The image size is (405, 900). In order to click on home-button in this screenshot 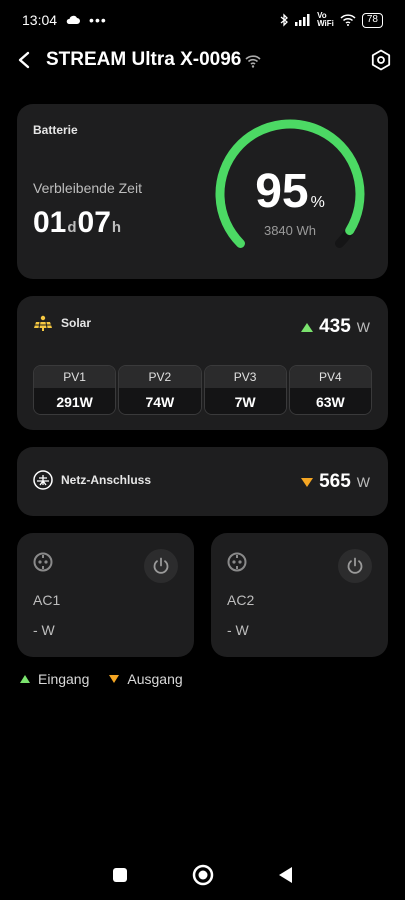, I will do `click(203, 875)`.